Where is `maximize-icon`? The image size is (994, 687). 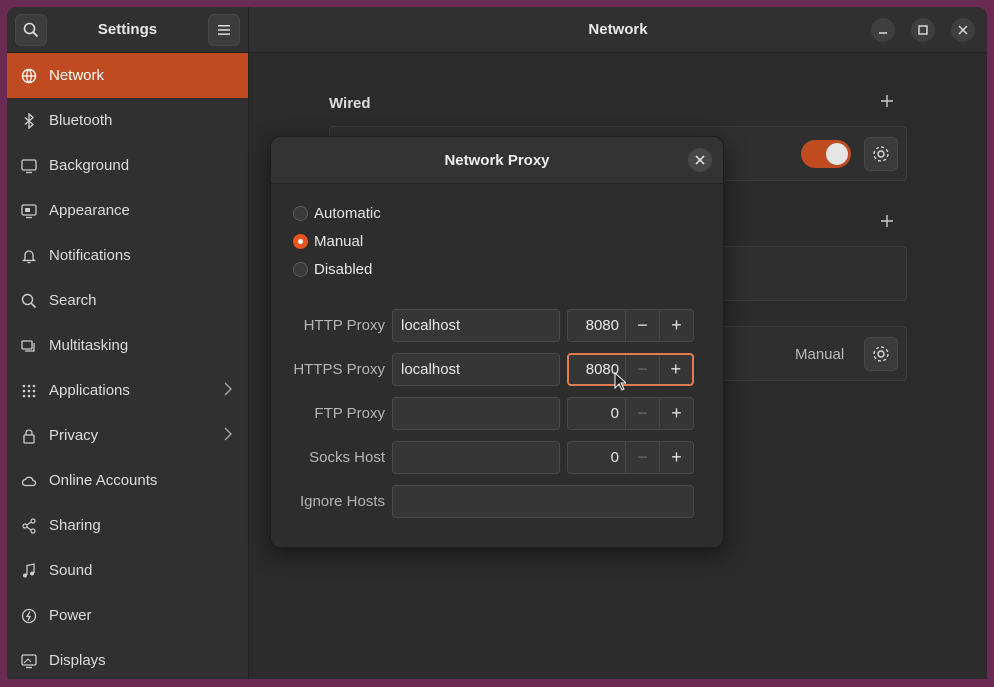
maximize-icon is located at coordinates (923, 30).